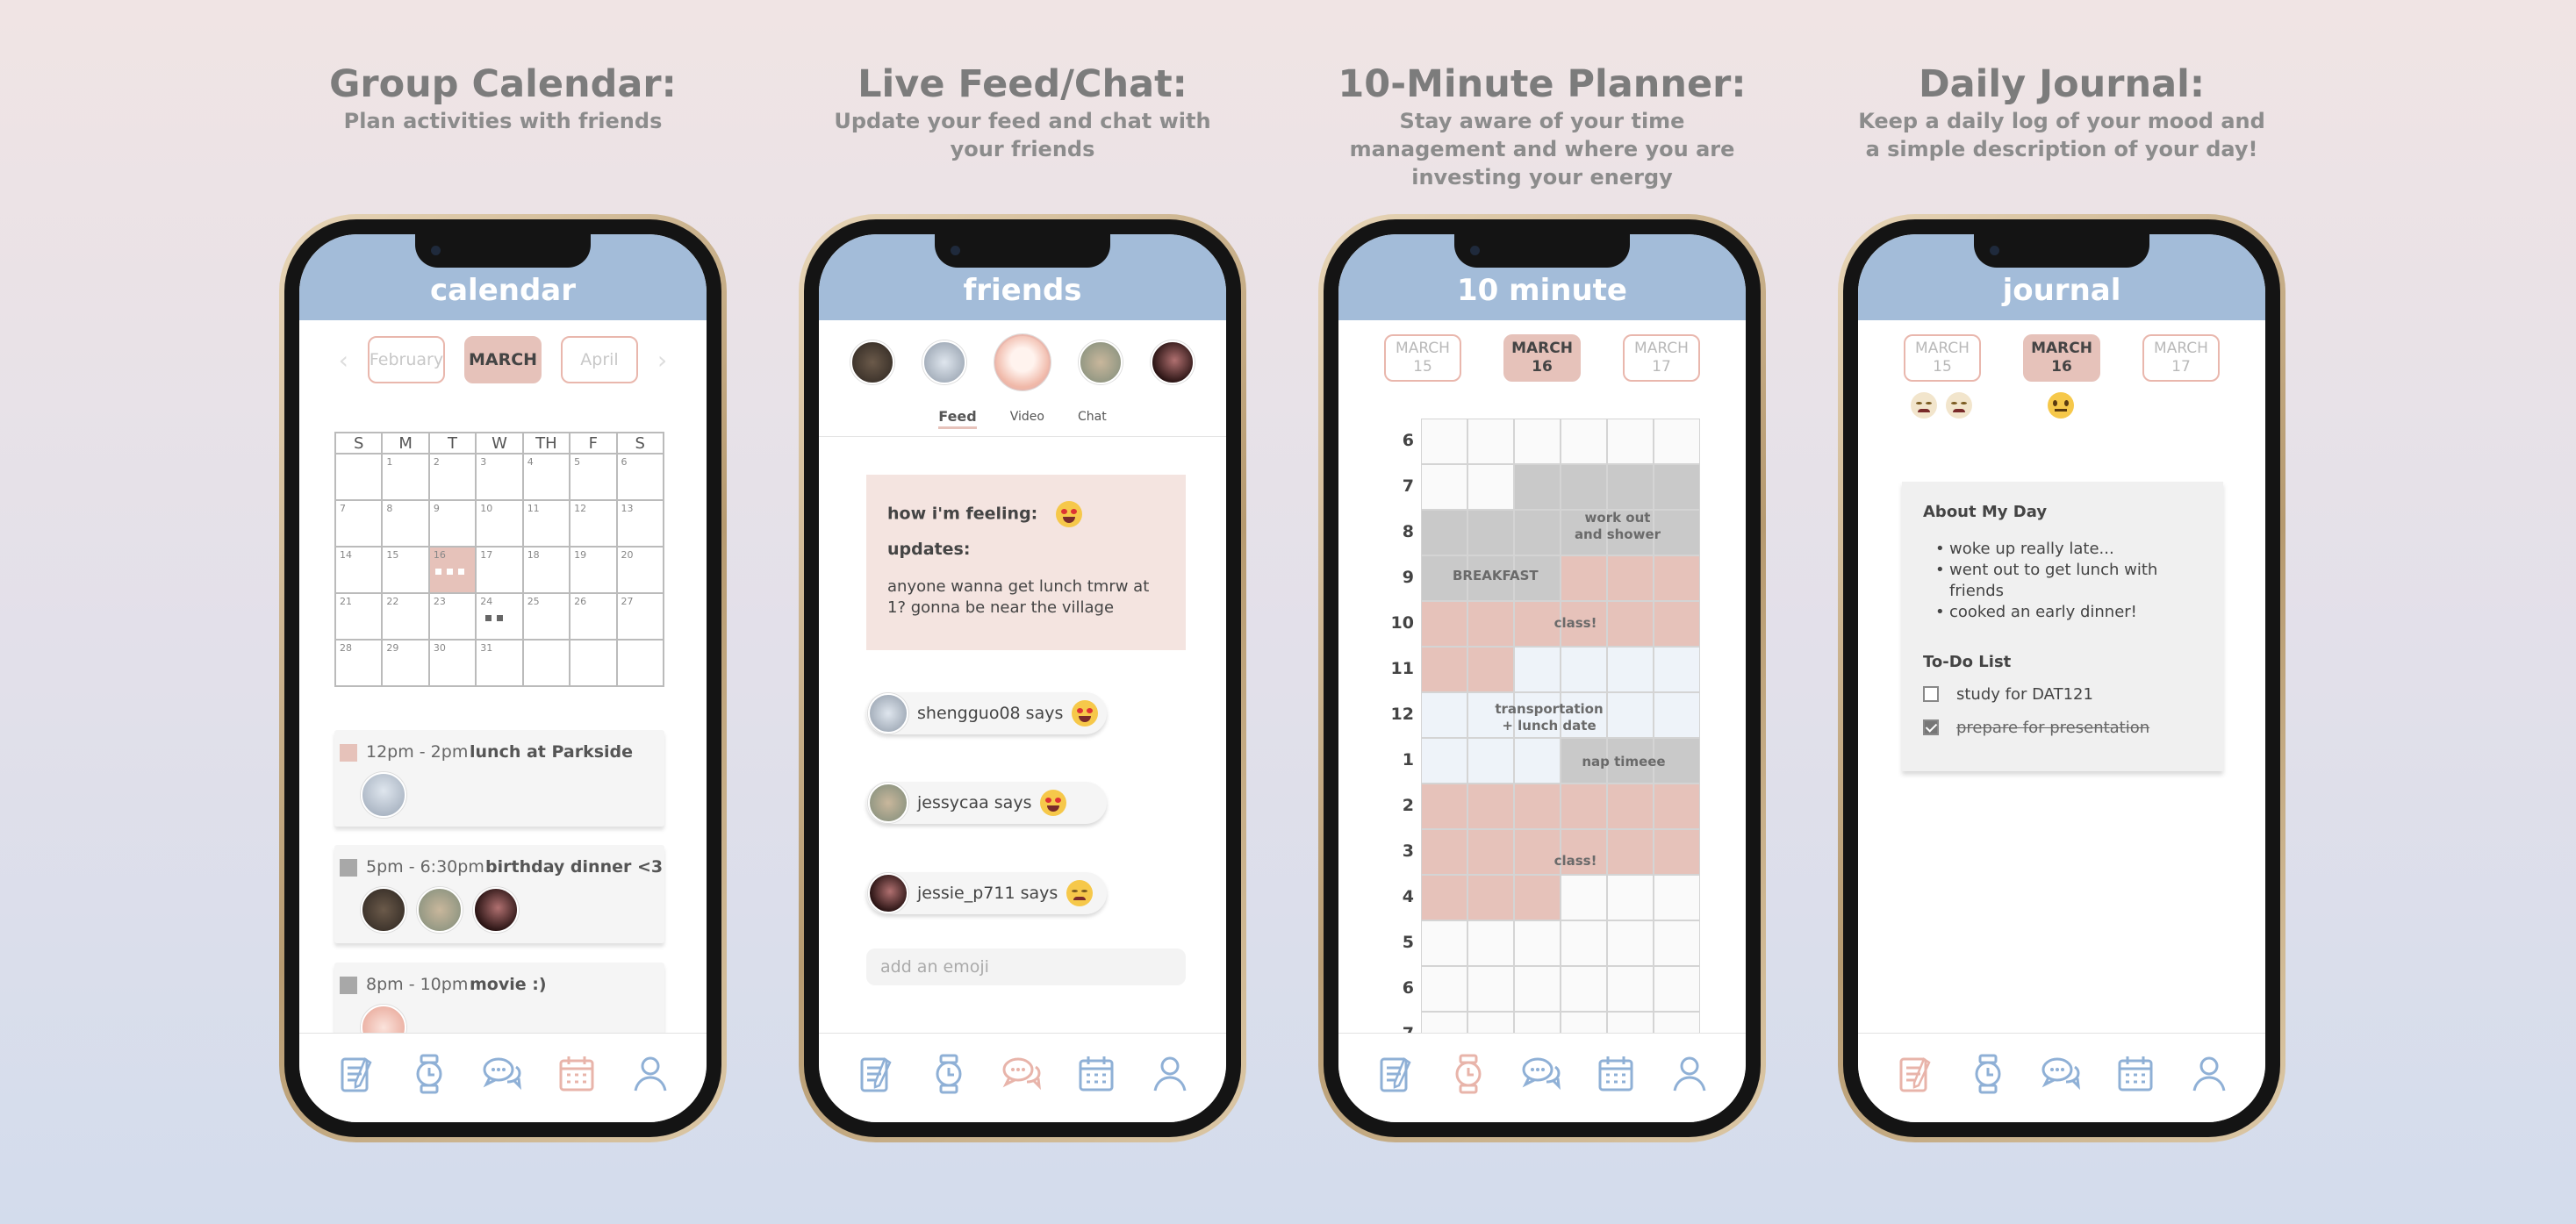 The width and height of the screenshot is (2576, 1224). What do you see at coordinates (640, 616) in the screenshot?
I see `day-cell: 27` at bounding box center [640, 616].